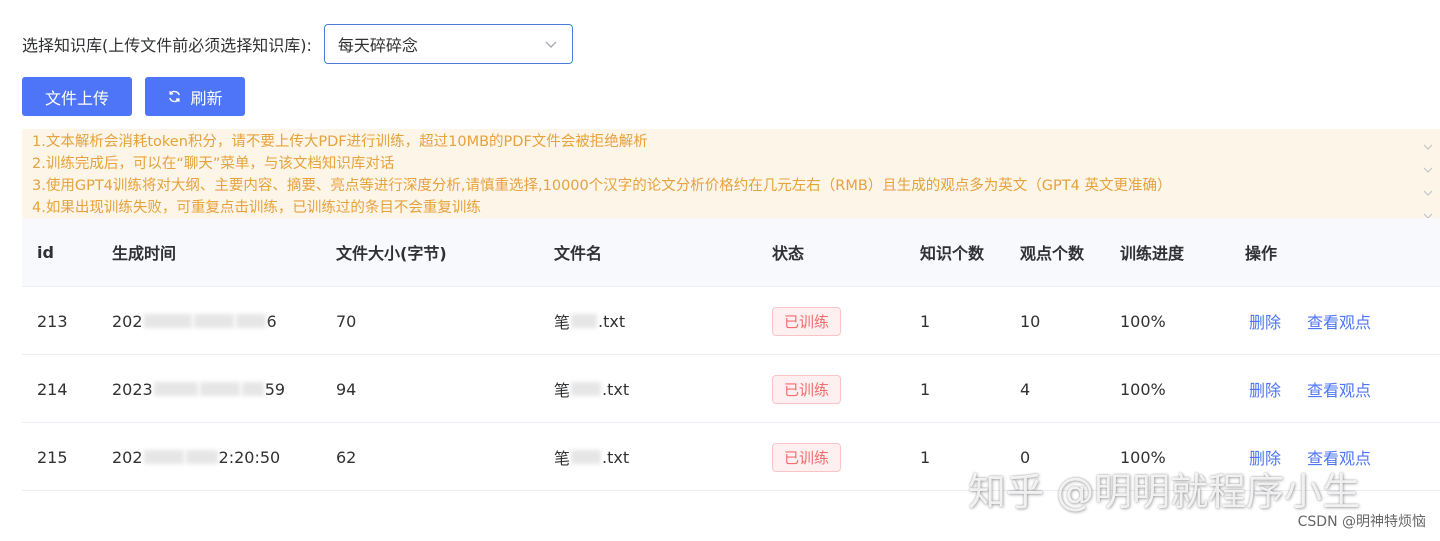 The image size is (1440, 541). I want to click on cell-time: 202 2:20:50, so click(196, 457).